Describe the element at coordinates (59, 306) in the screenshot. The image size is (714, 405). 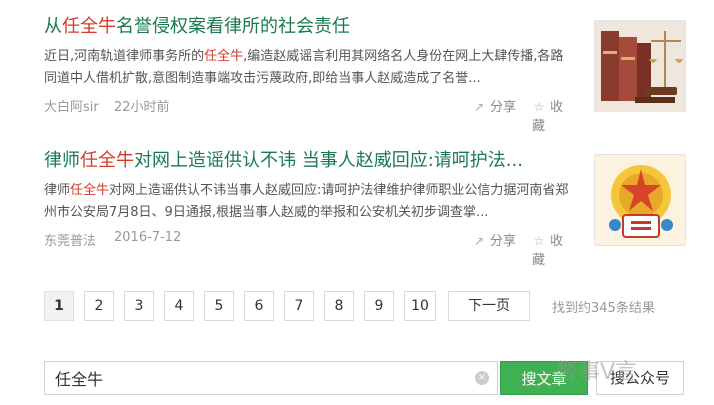
I see `page-button-1: 1` at that location.